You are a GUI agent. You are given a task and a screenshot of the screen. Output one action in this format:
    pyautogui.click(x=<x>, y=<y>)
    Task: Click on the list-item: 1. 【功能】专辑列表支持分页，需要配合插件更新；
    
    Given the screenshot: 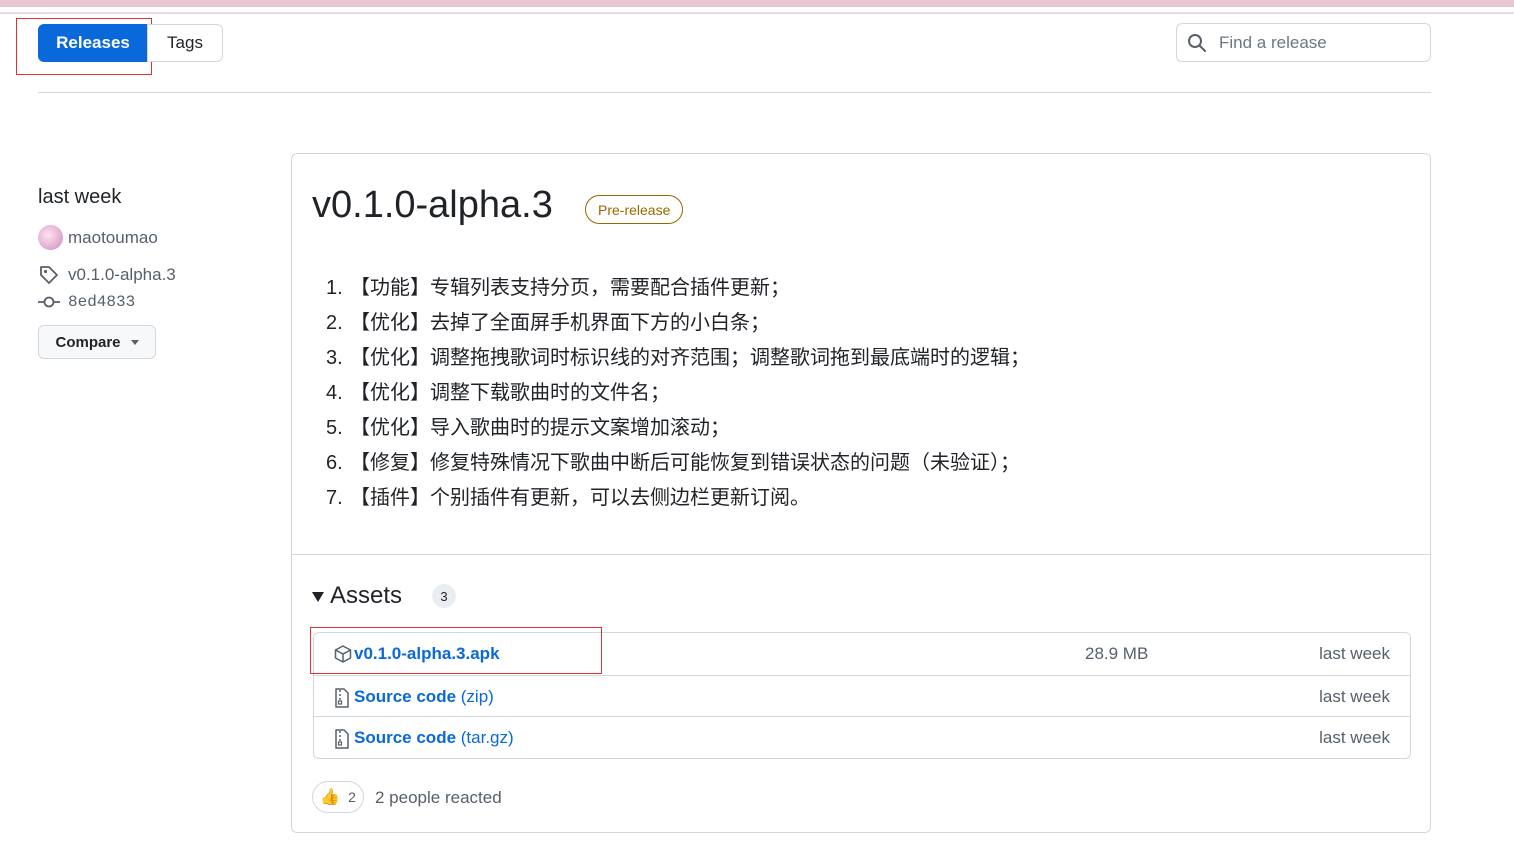 What is the action you would take?
    pyautogui.click(x=678, y=288)
    